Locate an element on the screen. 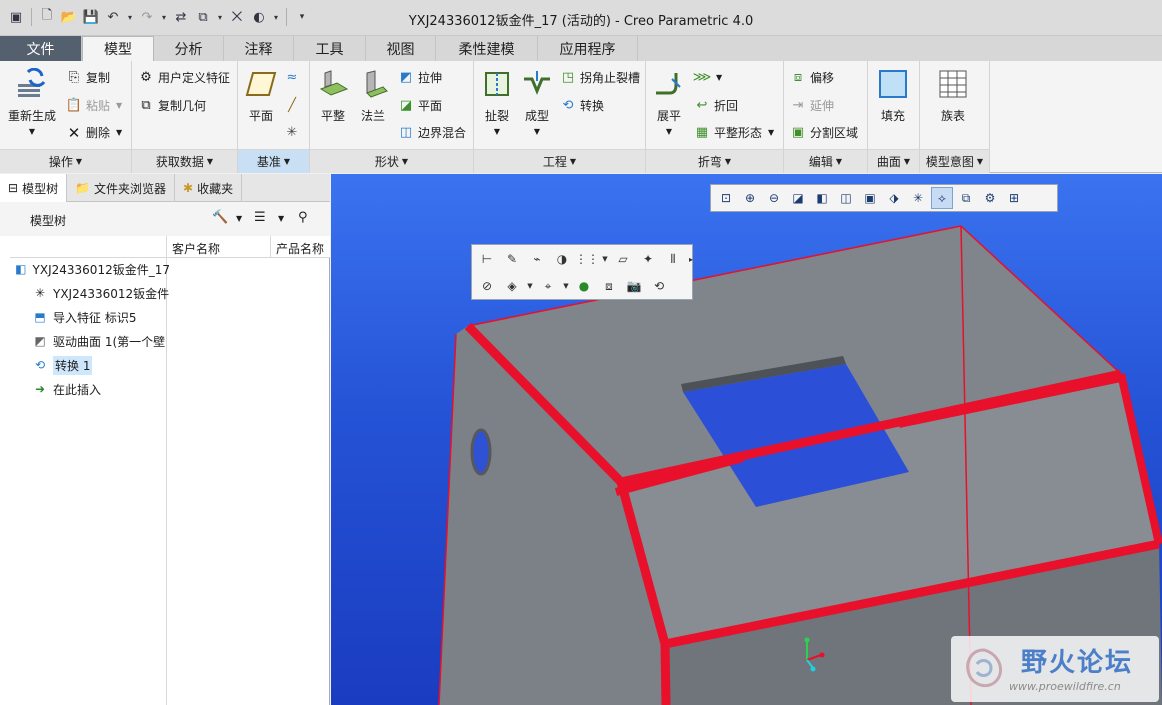 The width and height of the screenshot is (1162, 705). perspective-icon: ⬗ is located at coordinates (894, 198).